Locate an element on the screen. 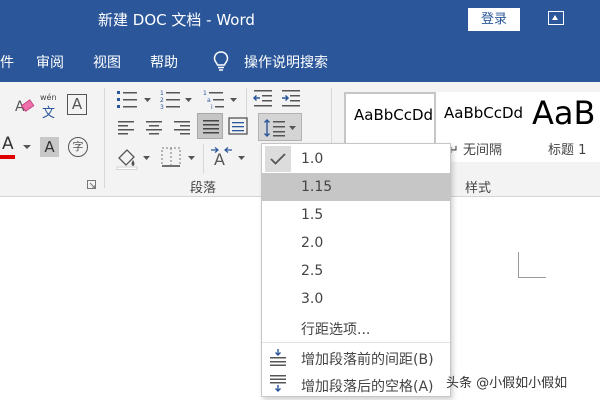 The width and height of the screenshot is (600, 400). shading-icon is located at coordinates (135, 158).